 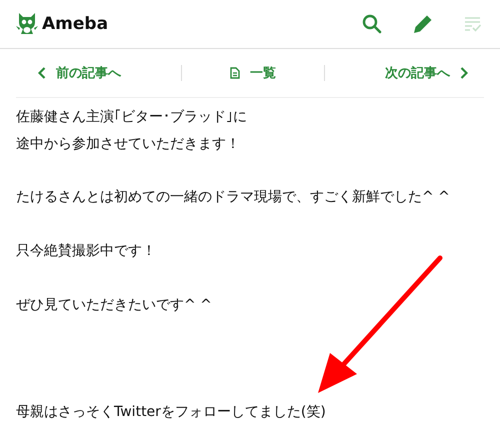 I want to click on nav-link: 次の記事へ, so click(x=404, y=73).